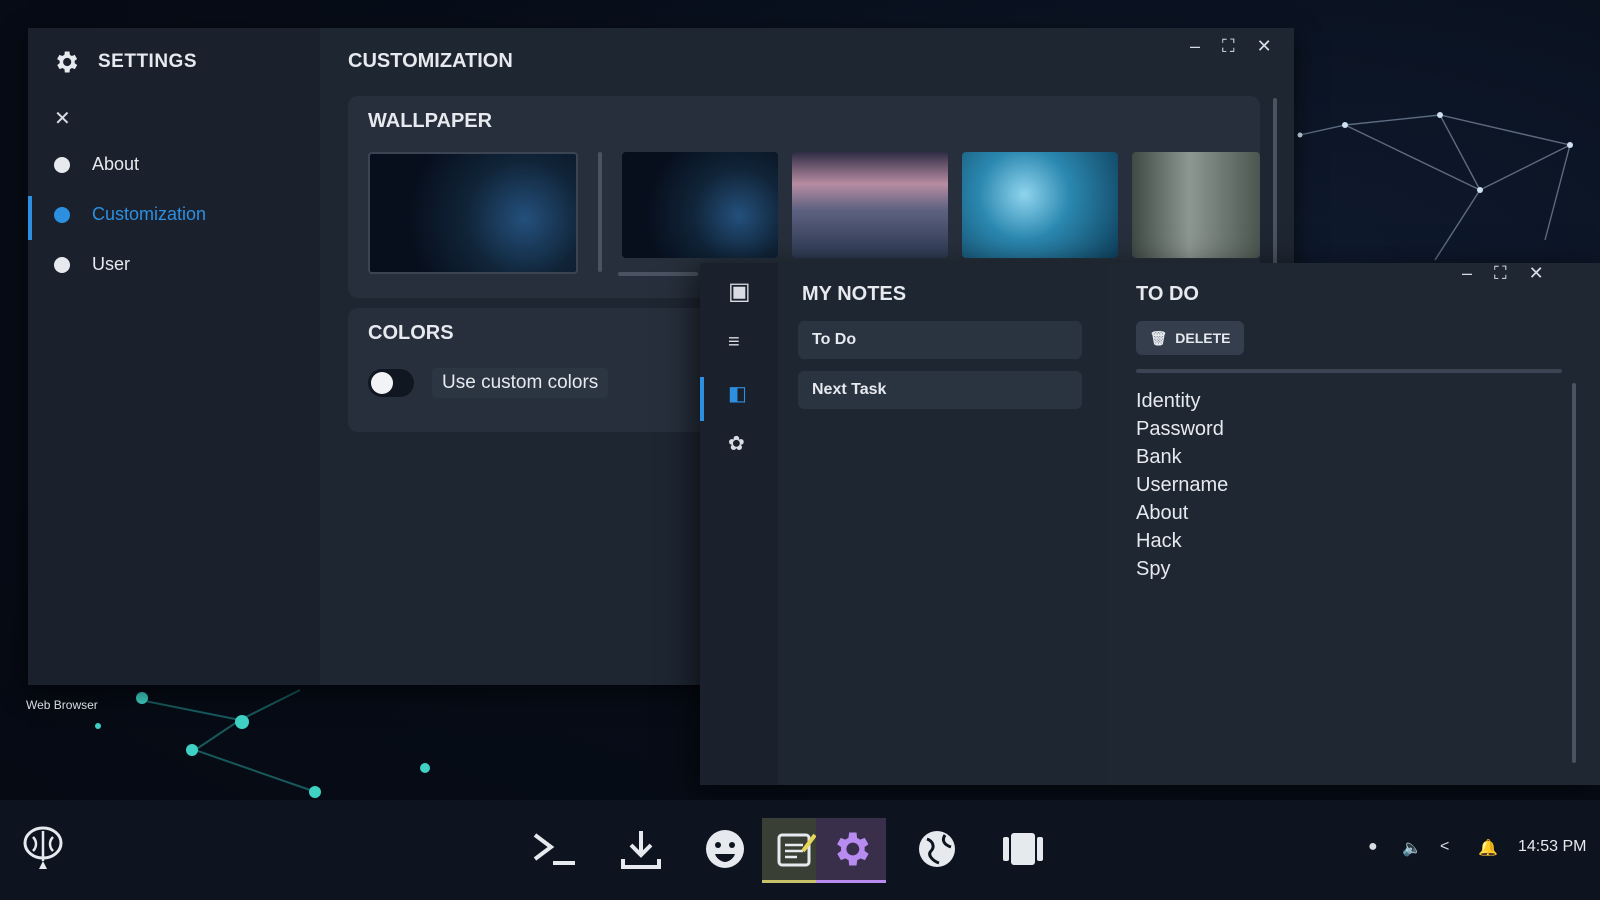 This screenshot has width=1600, height=900. Describe the element at coordinates (1488, 848) in the screenshot. I see `bell-icon: 🔔` at that location.